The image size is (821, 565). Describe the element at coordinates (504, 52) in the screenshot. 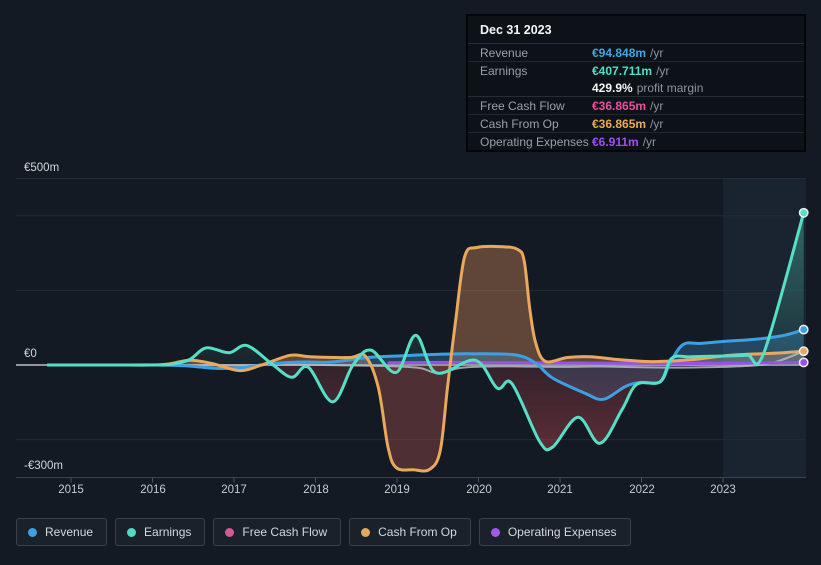

I see `tooltip-label-revenue: Revenue` at that location.